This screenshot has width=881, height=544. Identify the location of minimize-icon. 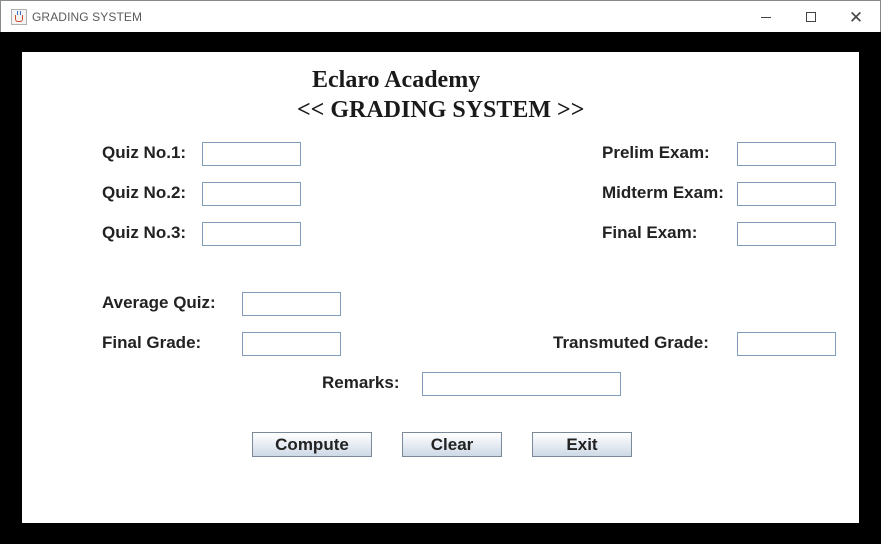
(766, 17).